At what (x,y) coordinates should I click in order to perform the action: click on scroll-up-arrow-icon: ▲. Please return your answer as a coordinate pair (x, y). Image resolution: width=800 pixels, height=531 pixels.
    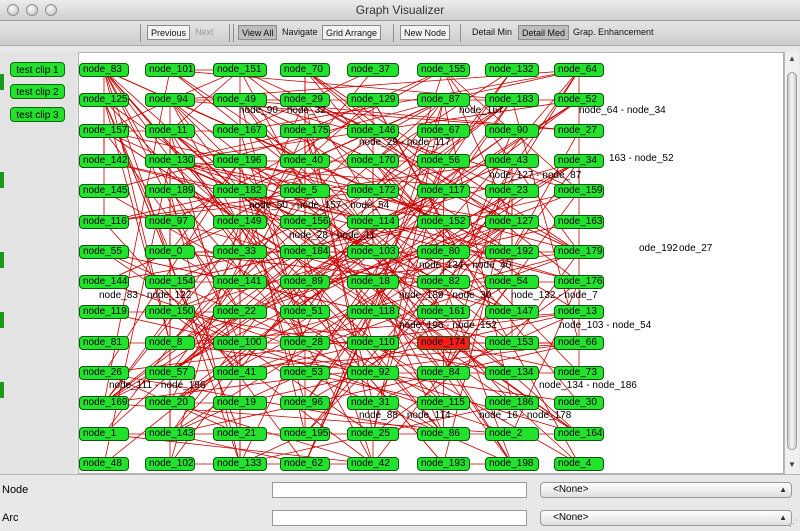
    Looking at the image, I should click on (792, 59).